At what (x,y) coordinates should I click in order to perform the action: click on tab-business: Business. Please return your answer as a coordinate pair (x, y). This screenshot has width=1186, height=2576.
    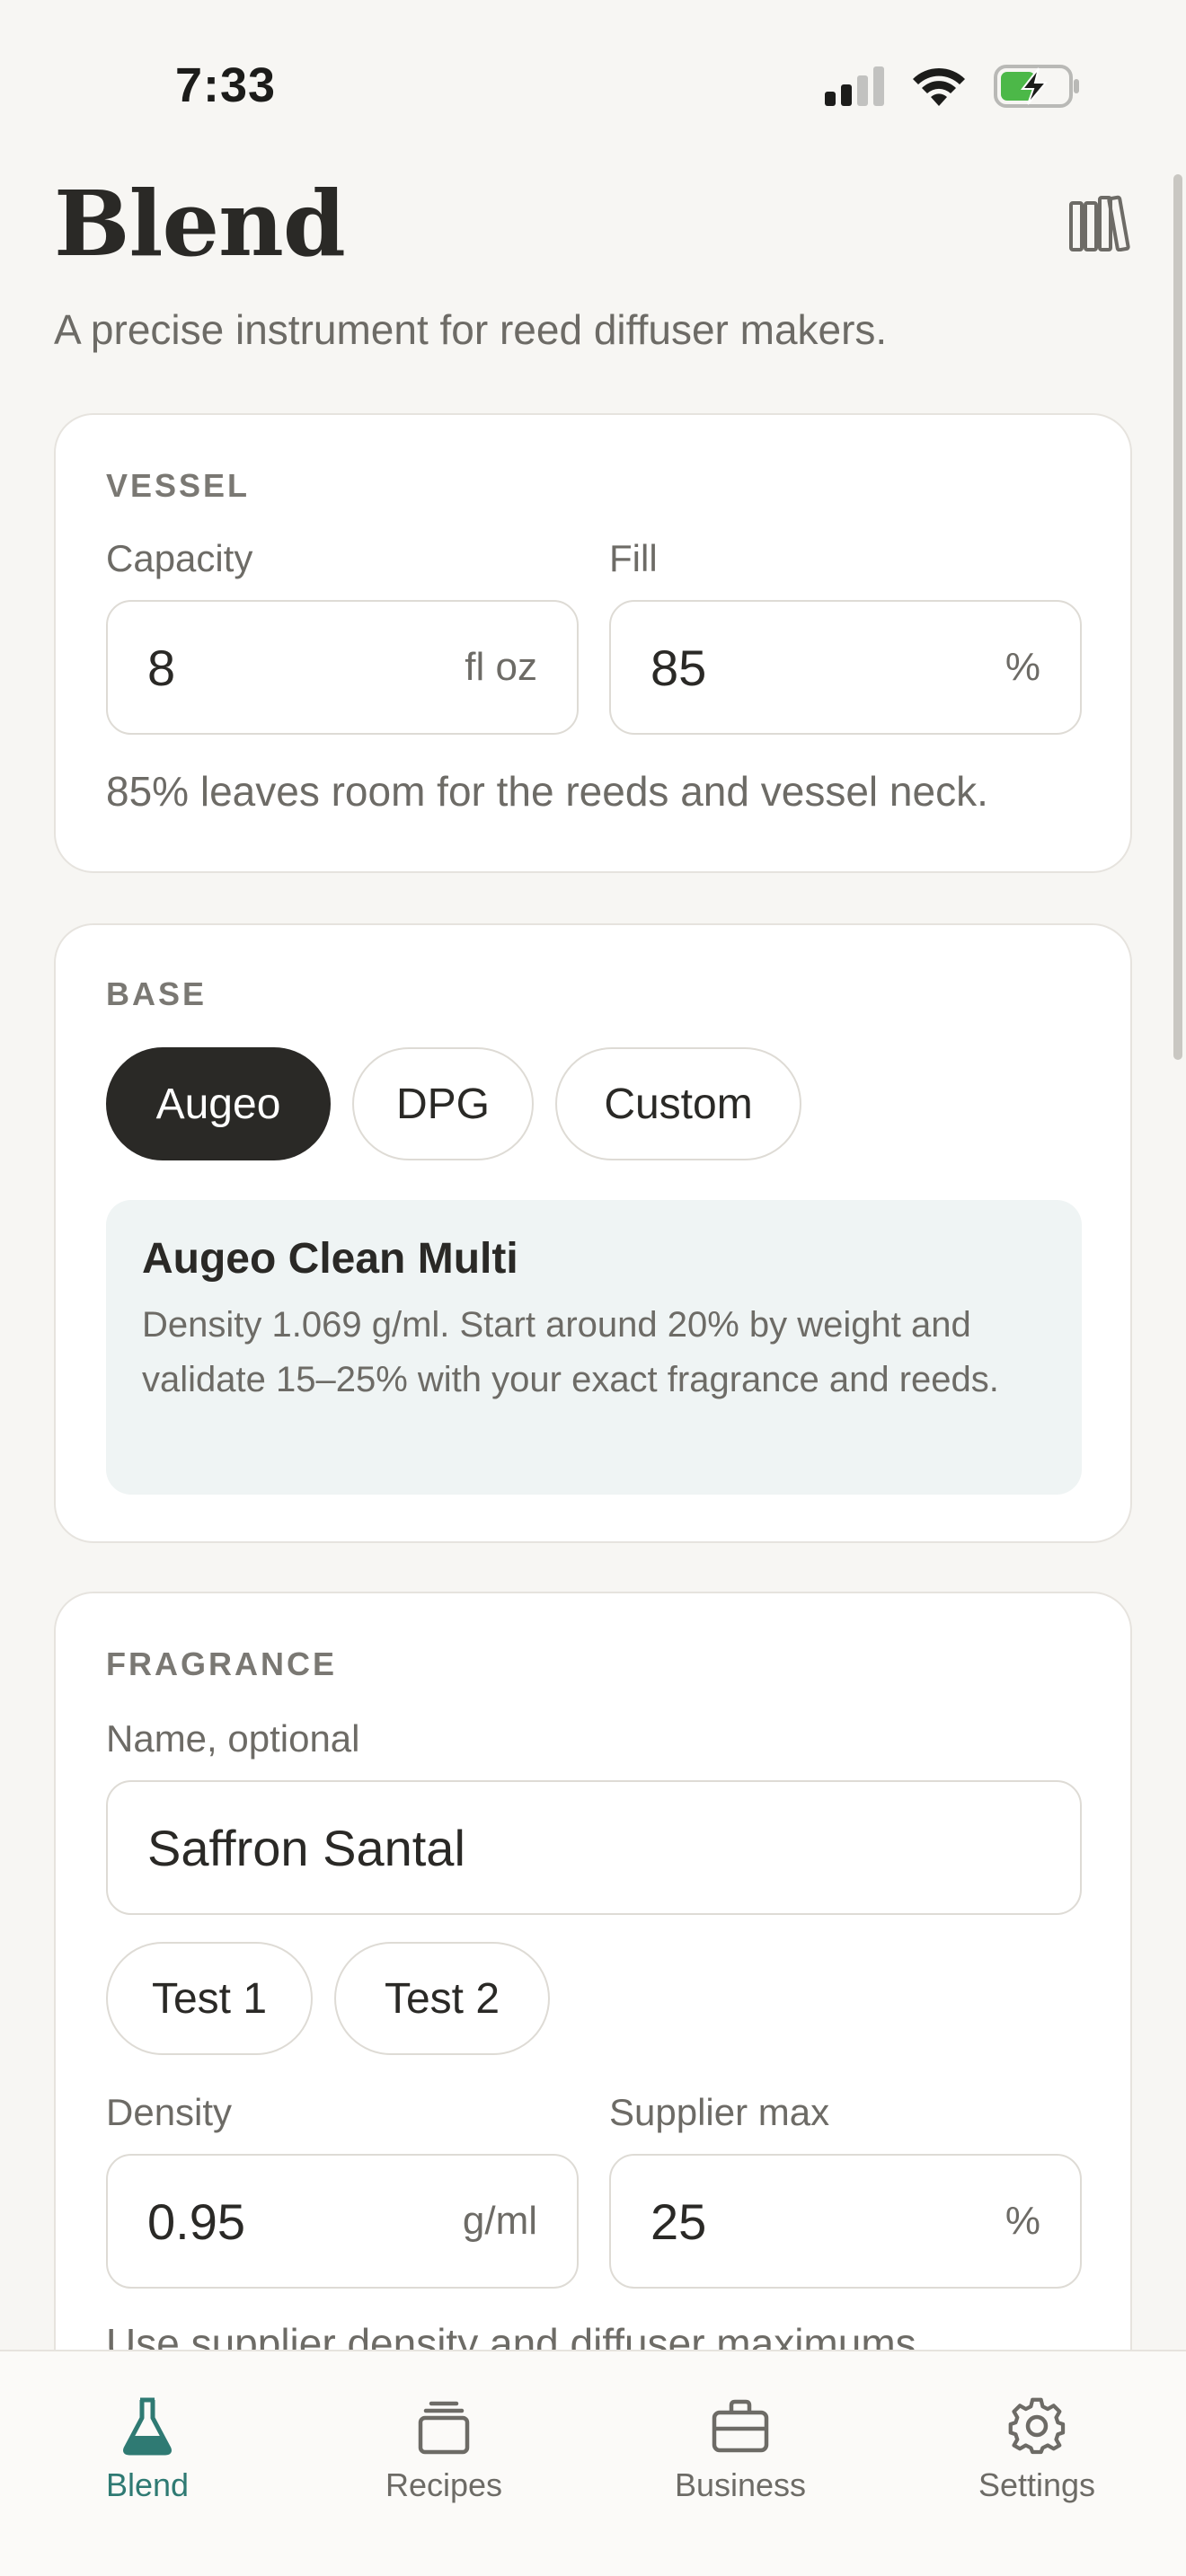
    Looking at the image, I should click on (740, 2450).